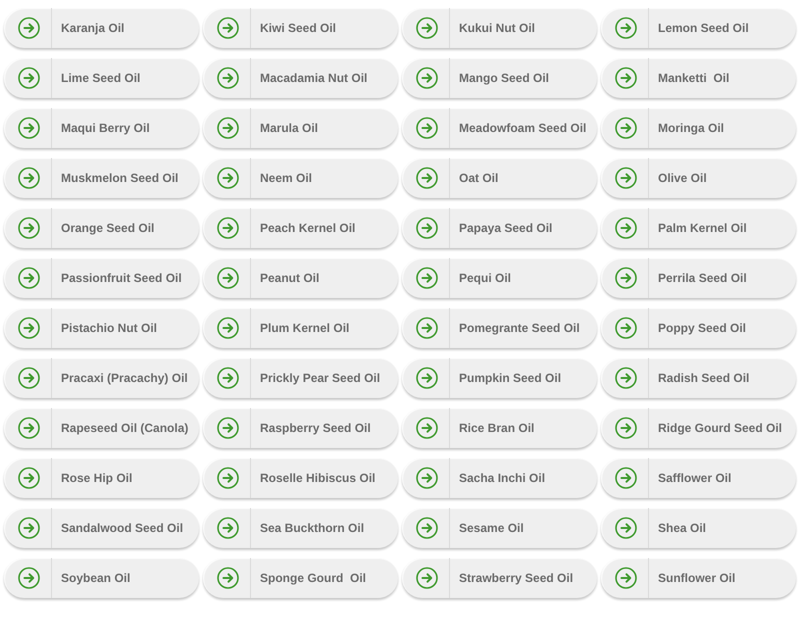 This screenshot has height=621, width=800. What do you see at coordinates (499, 278) in the screenshot?
I see `oil-button: Pequi Oil` at bounding box center [499, 278].